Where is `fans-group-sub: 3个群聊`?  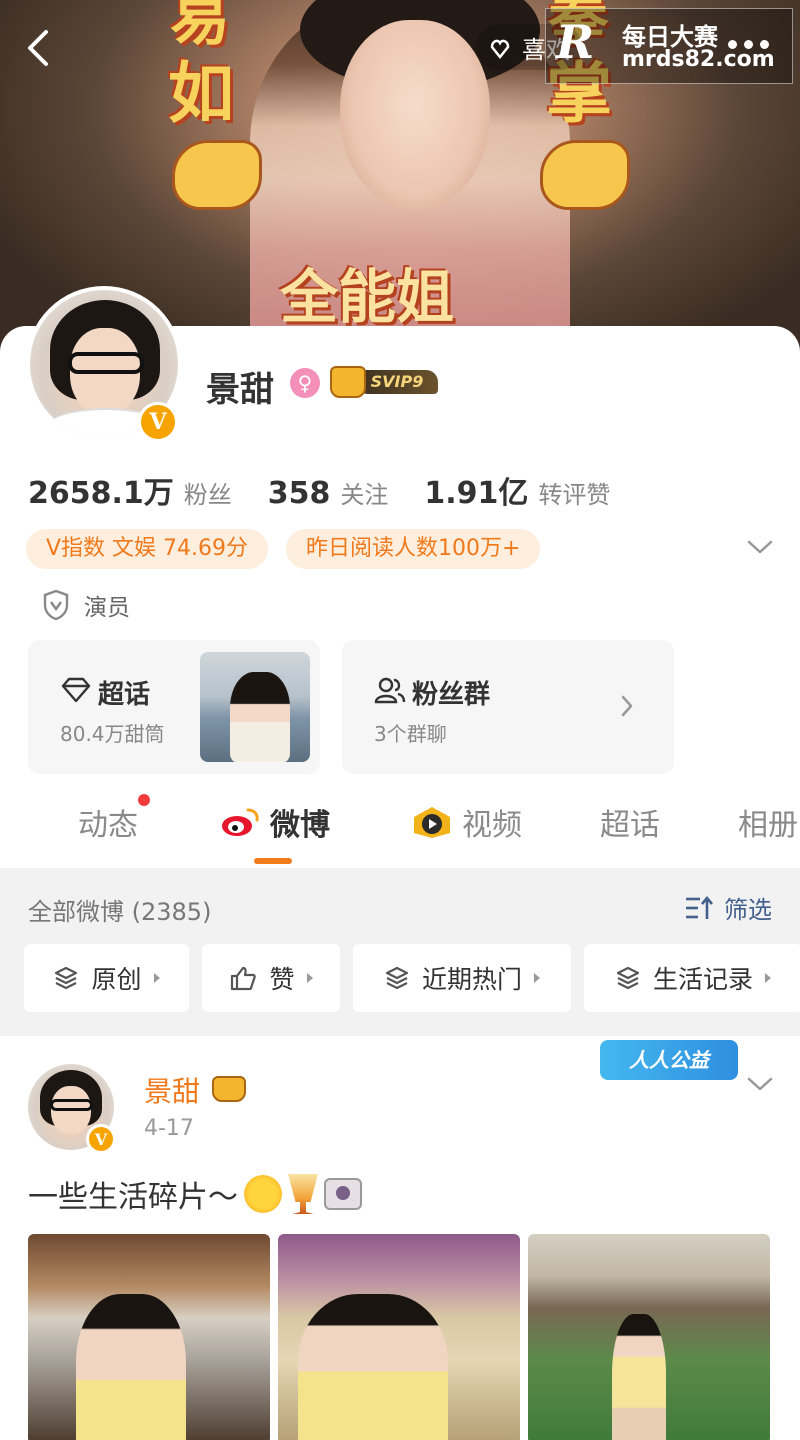
fans-group-sub: 3个群聊 is located at coordinates (410, 734).